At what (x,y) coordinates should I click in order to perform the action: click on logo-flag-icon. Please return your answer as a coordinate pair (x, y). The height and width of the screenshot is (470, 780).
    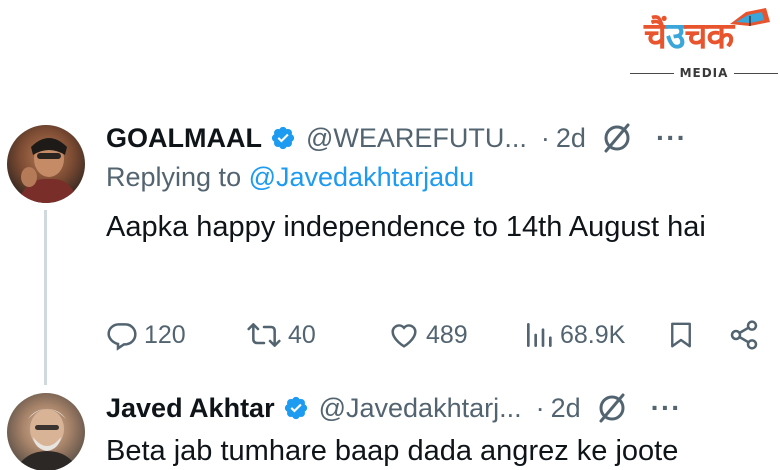
    Looking at the image, I should click on (750, 17).